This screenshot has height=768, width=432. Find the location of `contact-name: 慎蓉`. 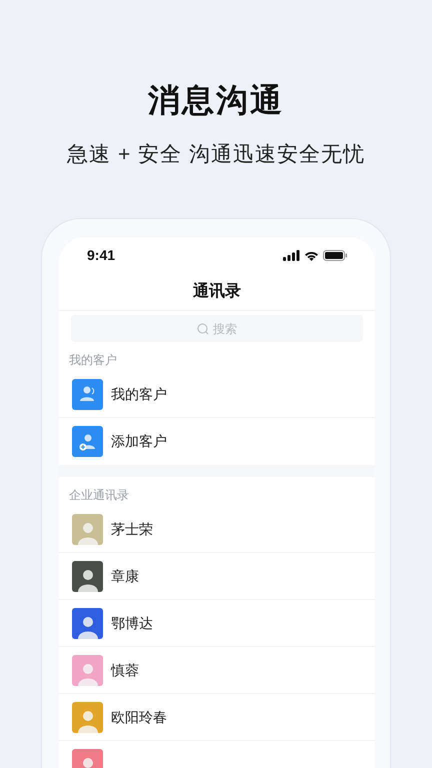

contact-name: 慎蓉 is located at coordinates (125, 670).